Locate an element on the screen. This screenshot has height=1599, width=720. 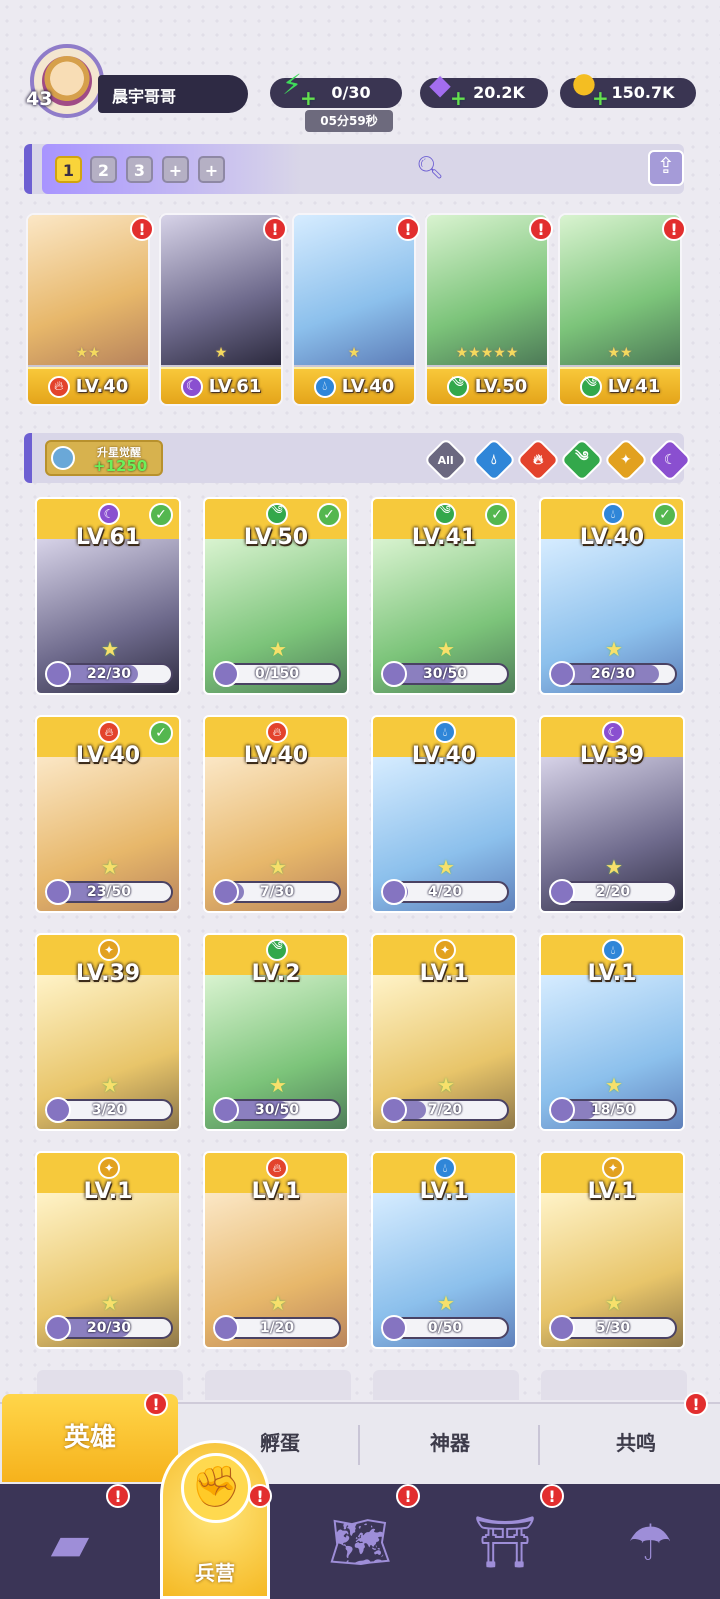
team-hero-card: ★ ☾ LV.61 is located at coordinates (221, 309).